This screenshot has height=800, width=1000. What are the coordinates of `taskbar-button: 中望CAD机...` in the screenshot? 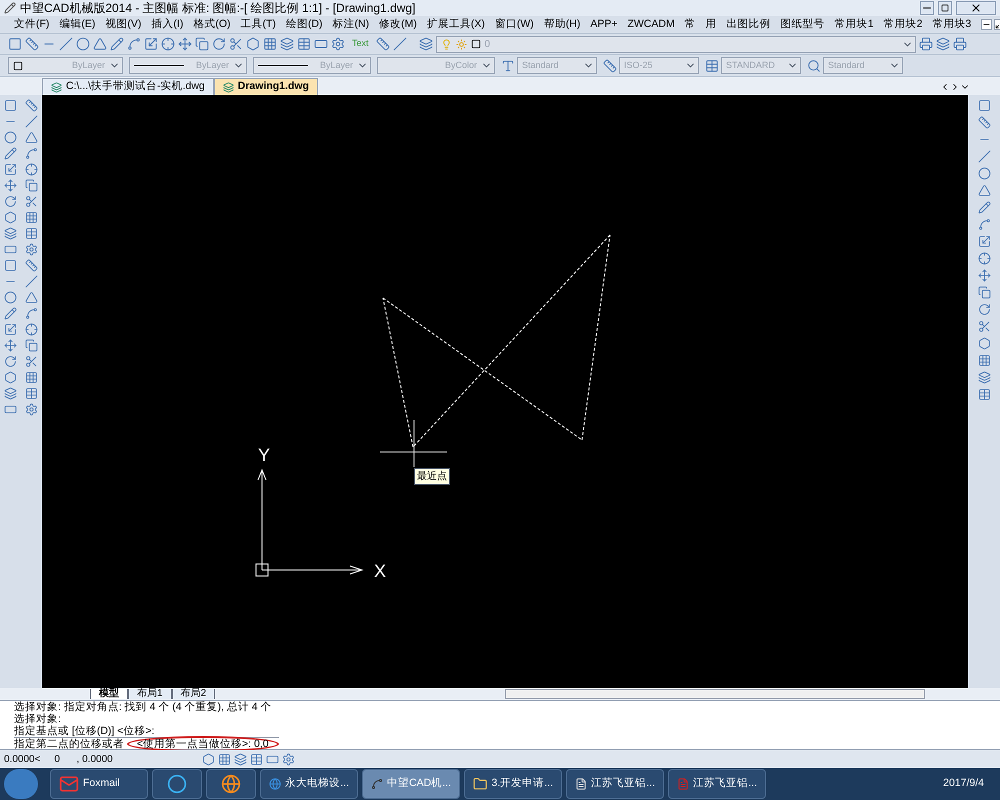 It's located at (411, 784).